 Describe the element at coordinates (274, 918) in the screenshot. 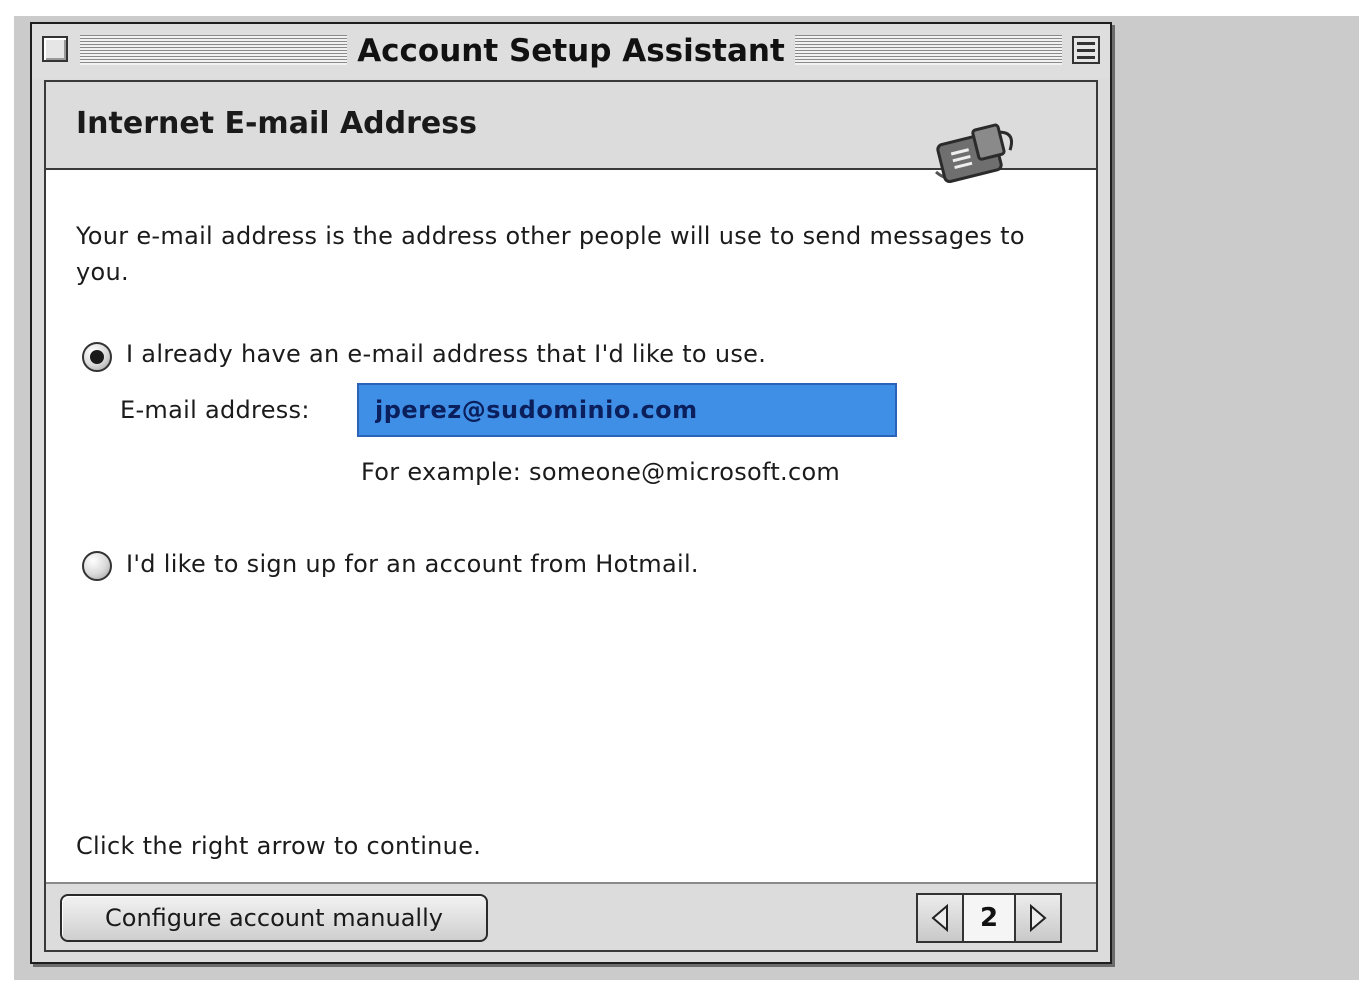

I see `configure-manually-button: Configure account manually` at that location.